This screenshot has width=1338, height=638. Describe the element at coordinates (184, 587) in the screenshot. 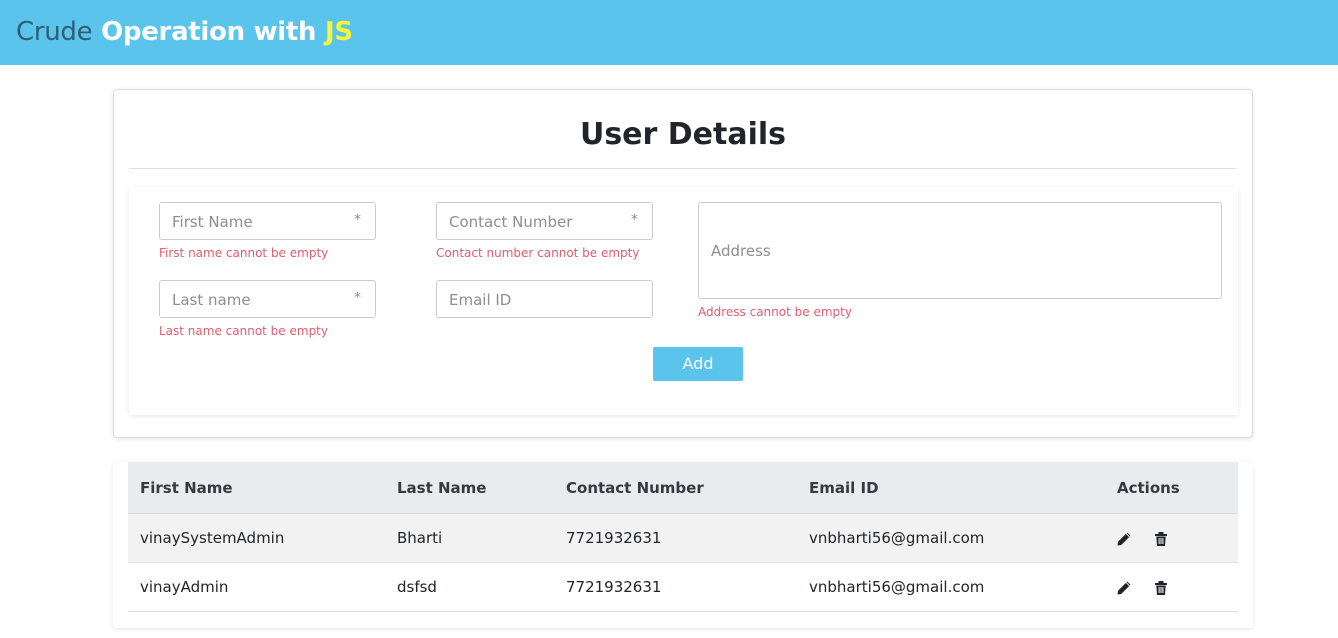

I see `cell-first-name: vinayAdmin` at that location.